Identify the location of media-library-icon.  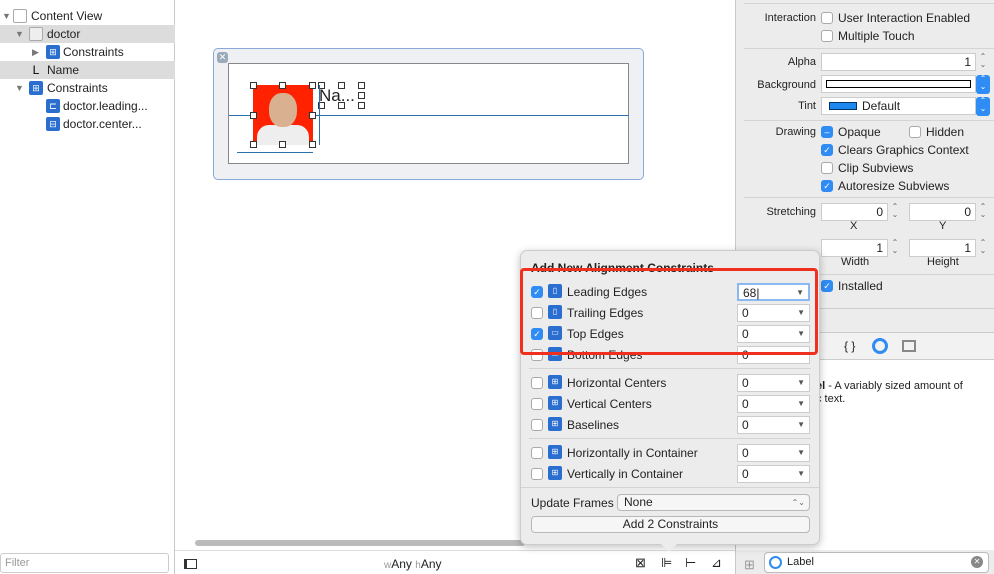
(909, 346).